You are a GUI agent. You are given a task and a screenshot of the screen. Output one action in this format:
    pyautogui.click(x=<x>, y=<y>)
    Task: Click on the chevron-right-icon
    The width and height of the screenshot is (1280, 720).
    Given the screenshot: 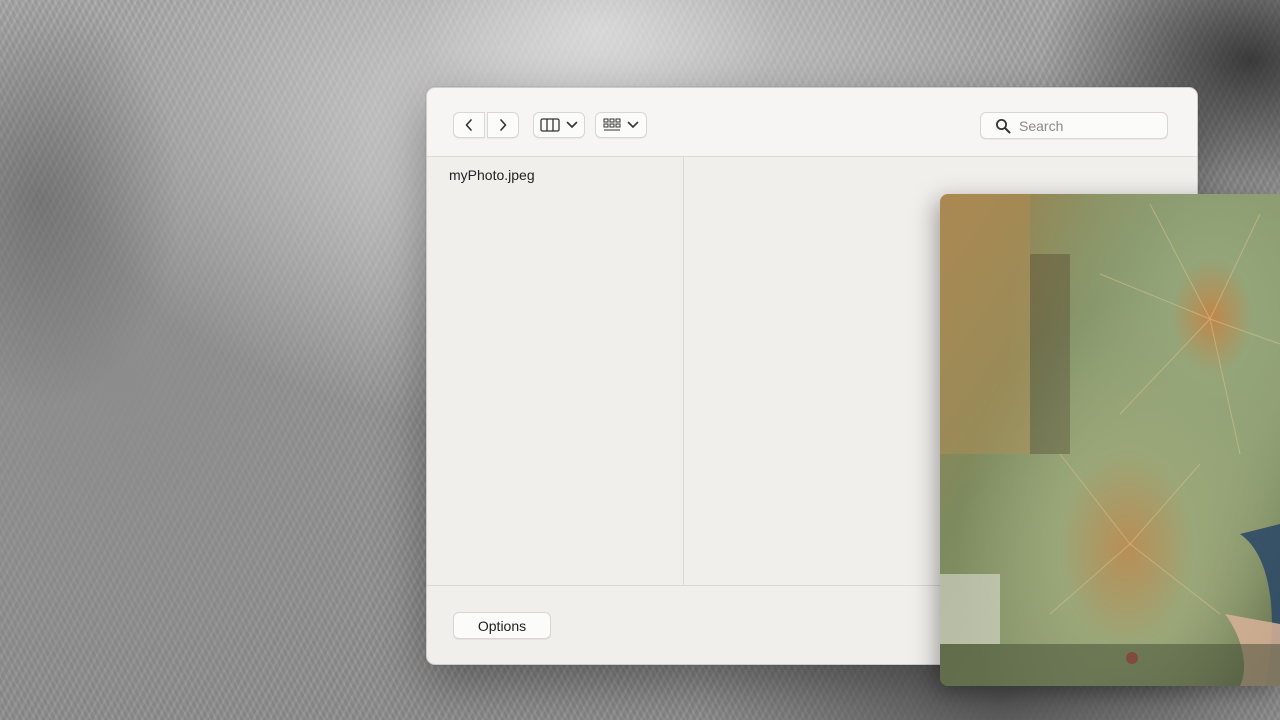 What is the action you would take?
    pyautogui.click(x=503, y=125)
    